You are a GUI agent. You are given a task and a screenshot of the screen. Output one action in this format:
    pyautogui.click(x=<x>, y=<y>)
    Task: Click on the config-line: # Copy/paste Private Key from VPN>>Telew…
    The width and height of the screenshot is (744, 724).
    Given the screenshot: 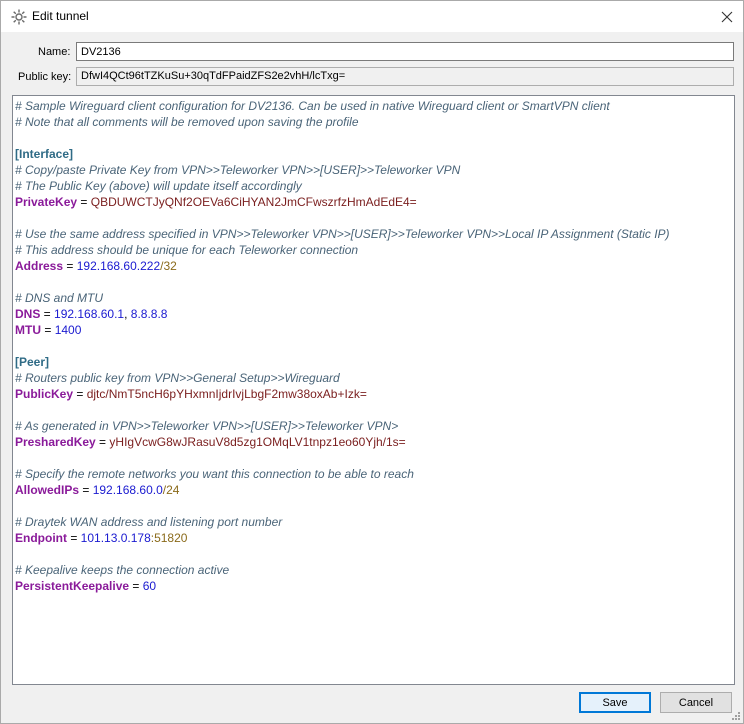 What is the action you would take?
    pyautogui.click(x=238, y=170)
    